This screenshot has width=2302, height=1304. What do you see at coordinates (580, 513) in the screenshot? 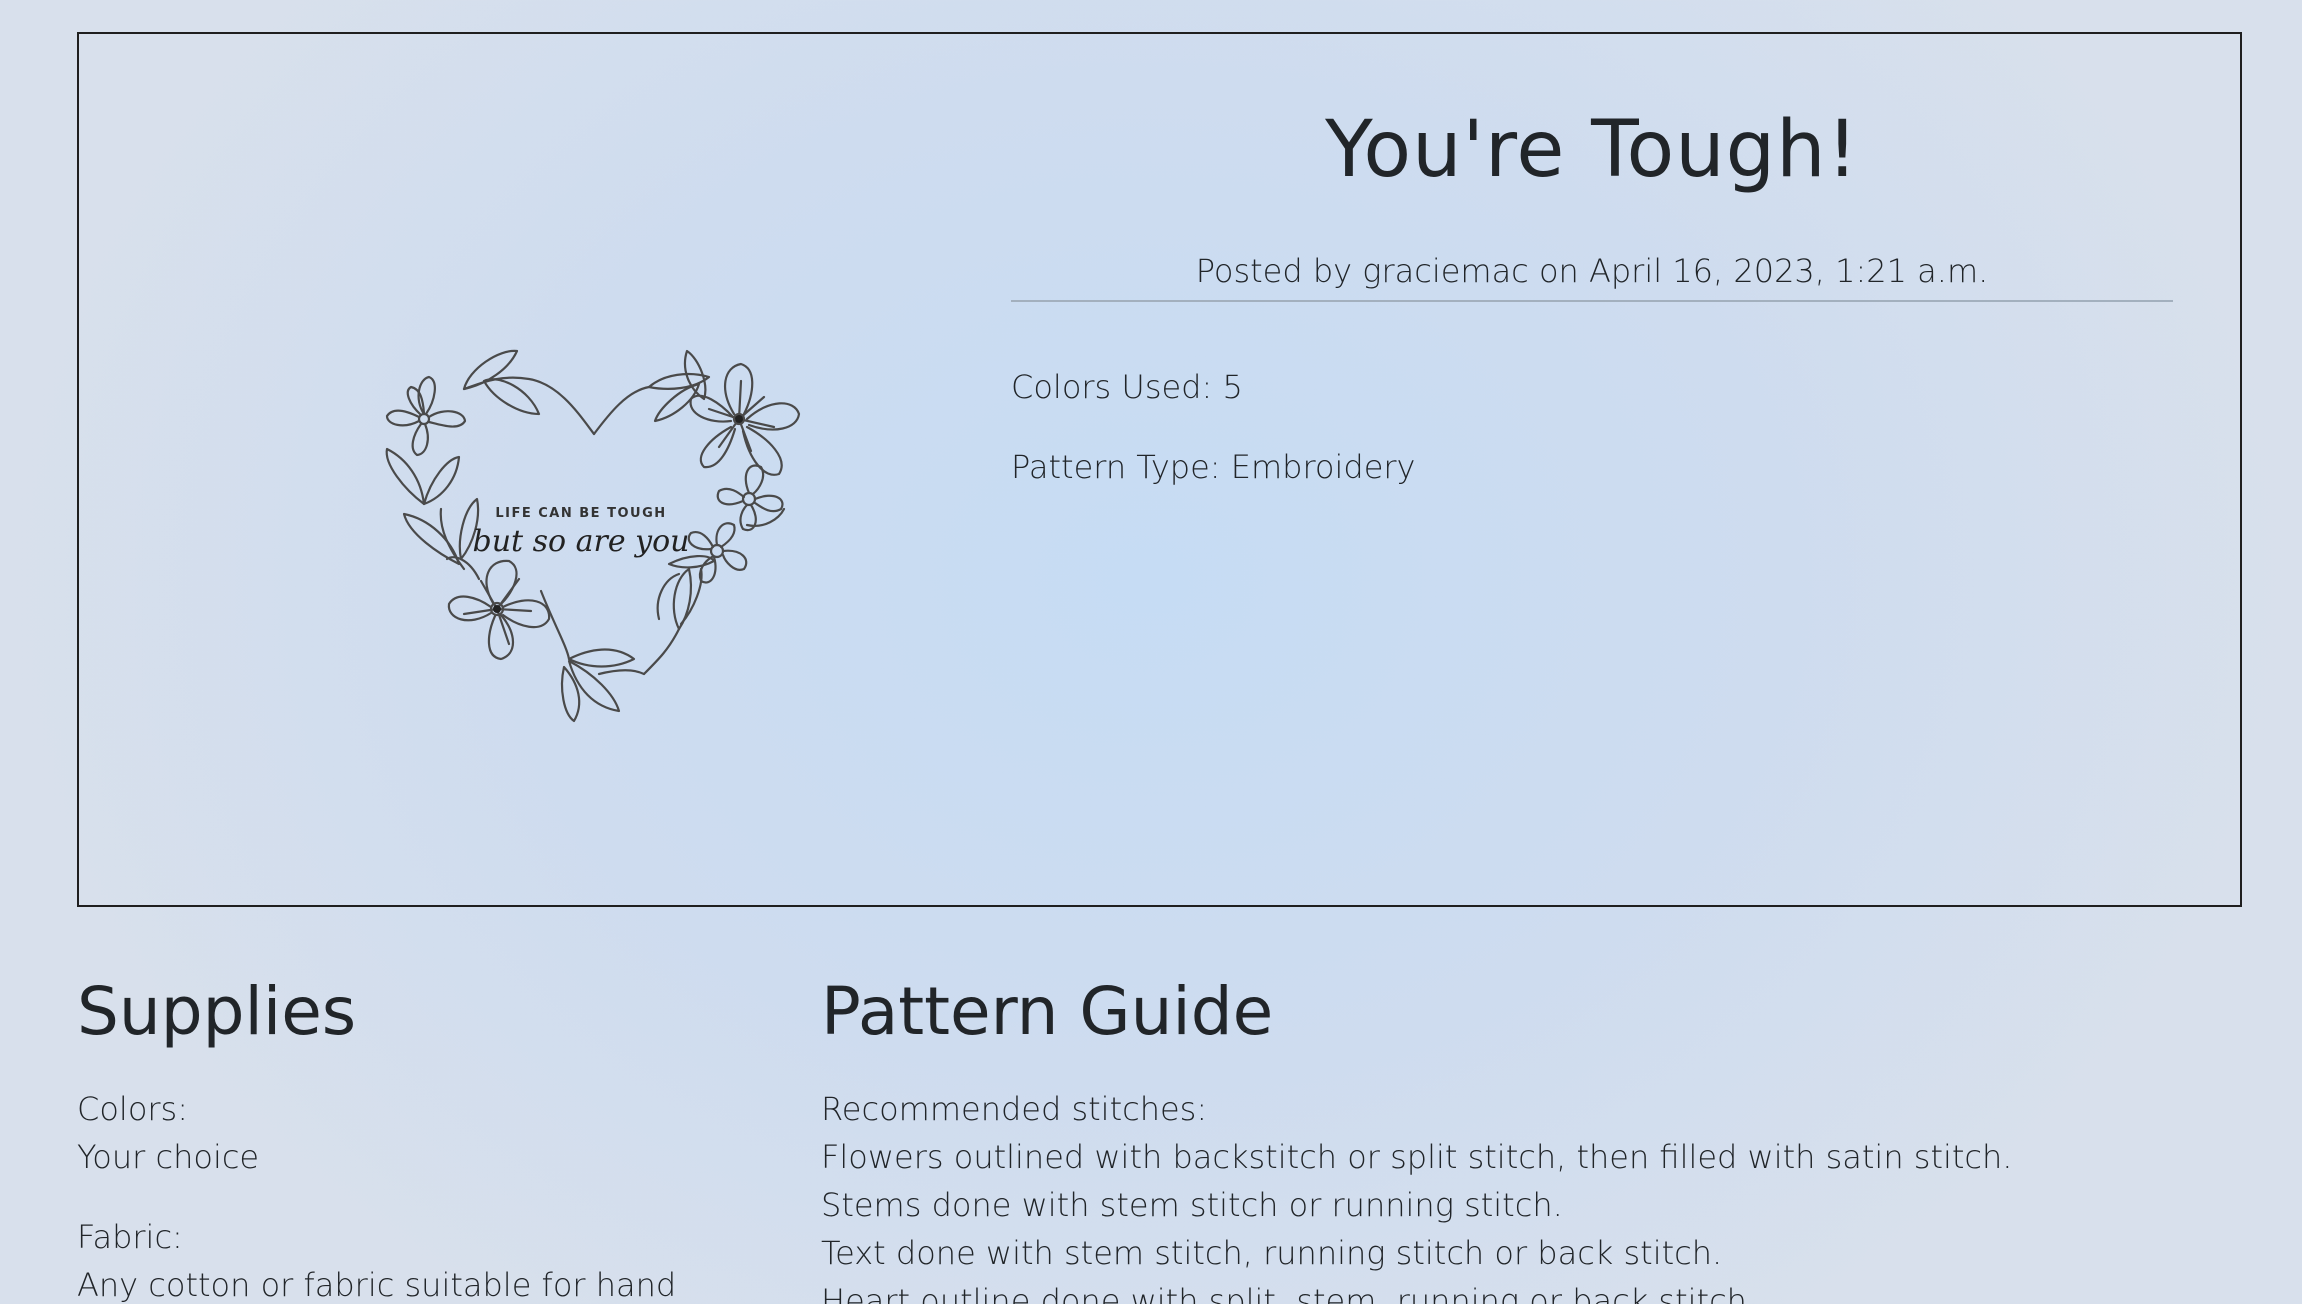
I see `image-small-text: LIFE CAN BE TOUGH` at bounding box center [580, 513].